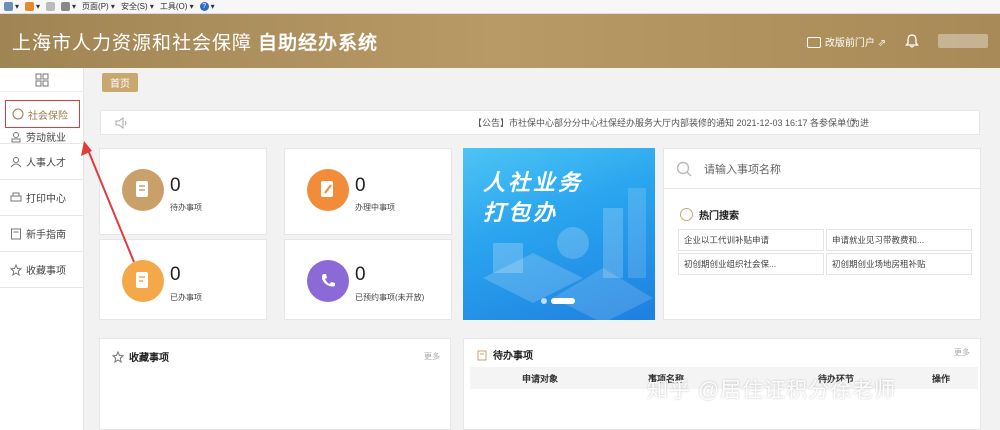 Image resolution: width=1000 pixels, height=430 pixels. I want to click on watermark: 知乎 @居住证积分徐老师, so click(772, 390).